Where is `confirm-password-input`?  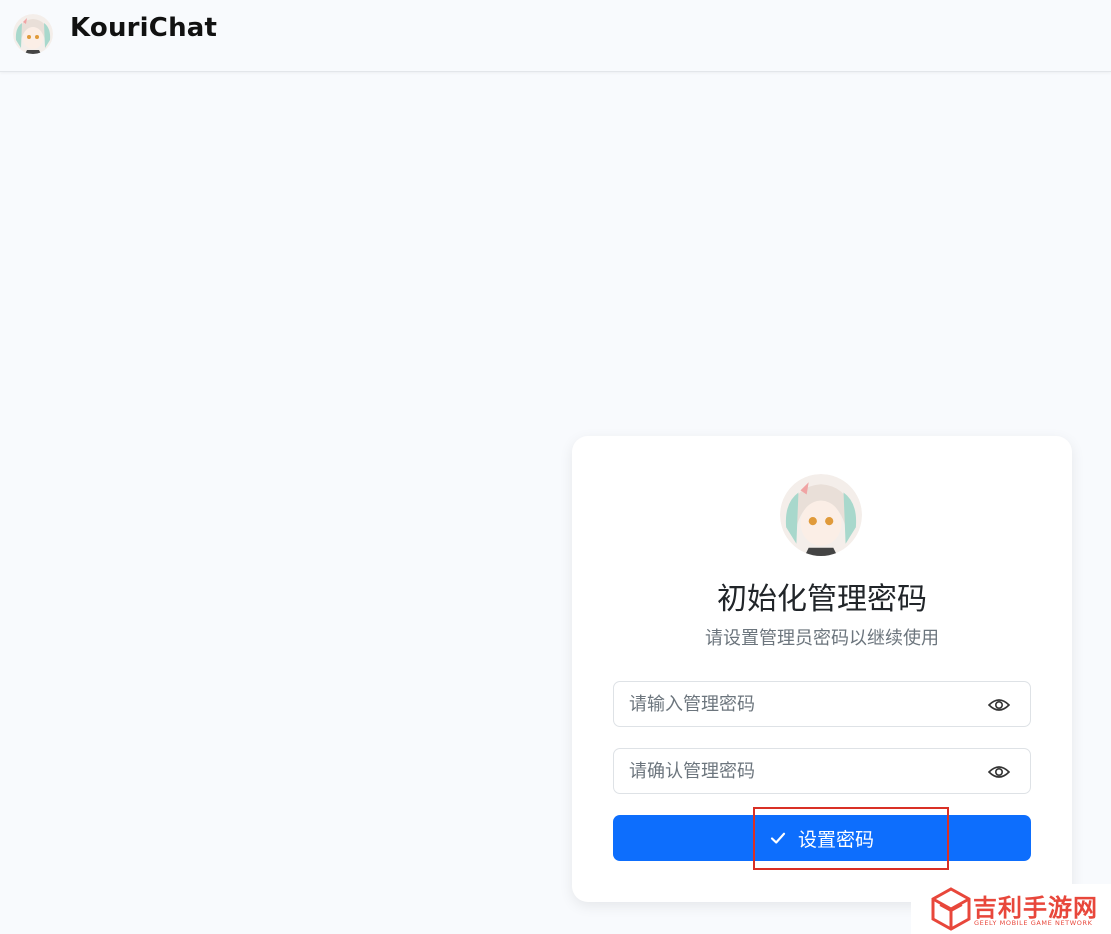 confirm-password-input is located at coordinates (801, 771).